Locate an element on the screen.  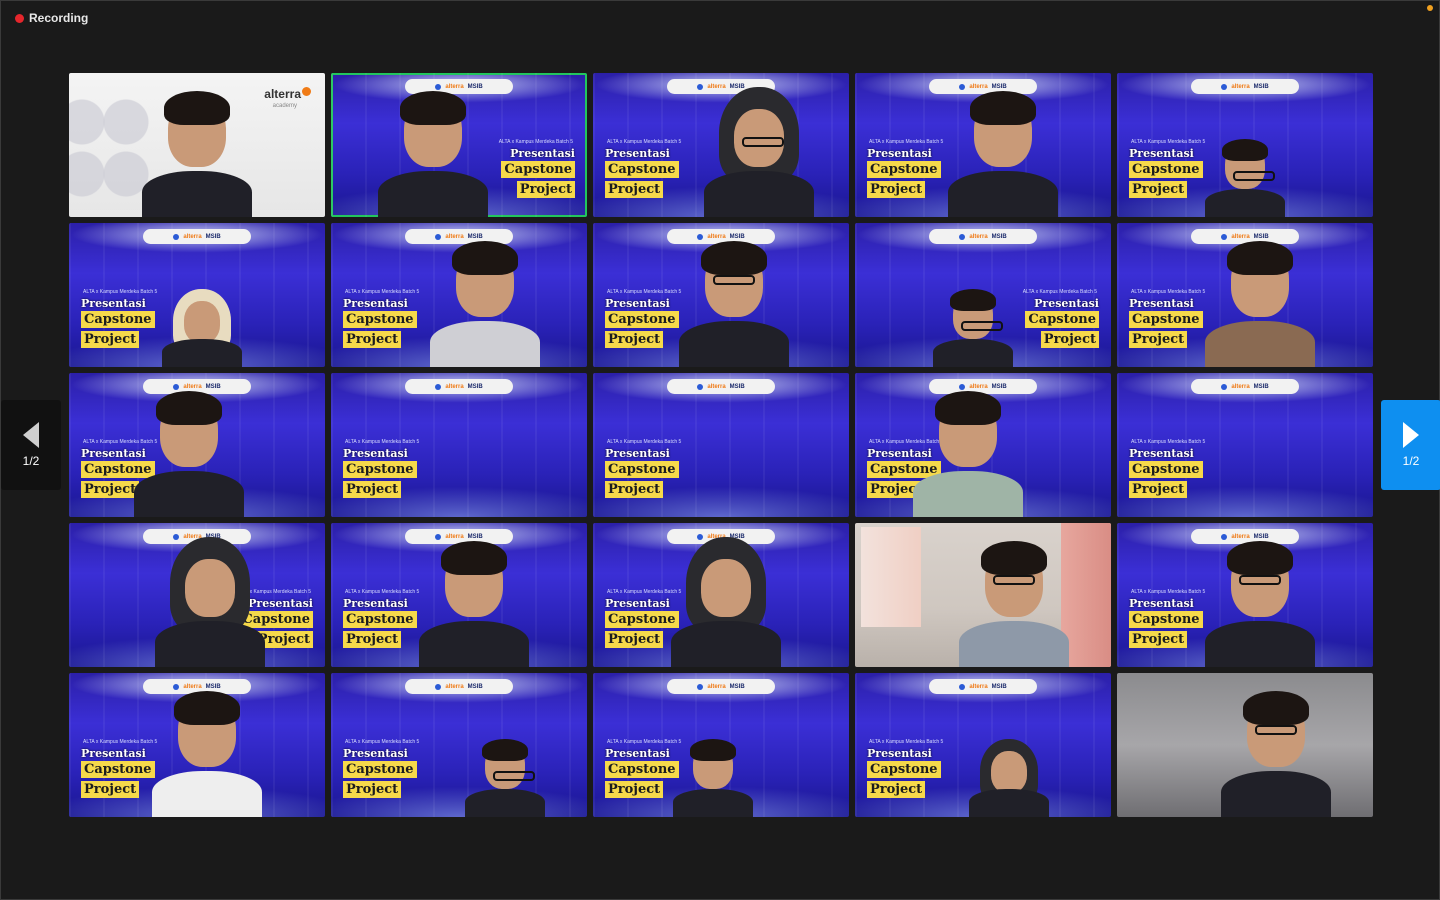
recording-indicator: Recording is located at coordinates (51, 18).